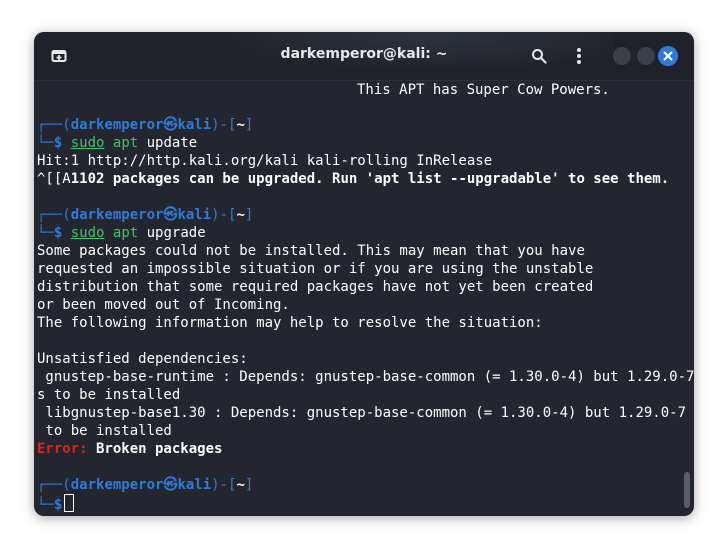 The width and height of the screenshot is (728, 554). Describe the element at coordinates (646, 56) in the screenshot. I see `maximize-button` at that location.